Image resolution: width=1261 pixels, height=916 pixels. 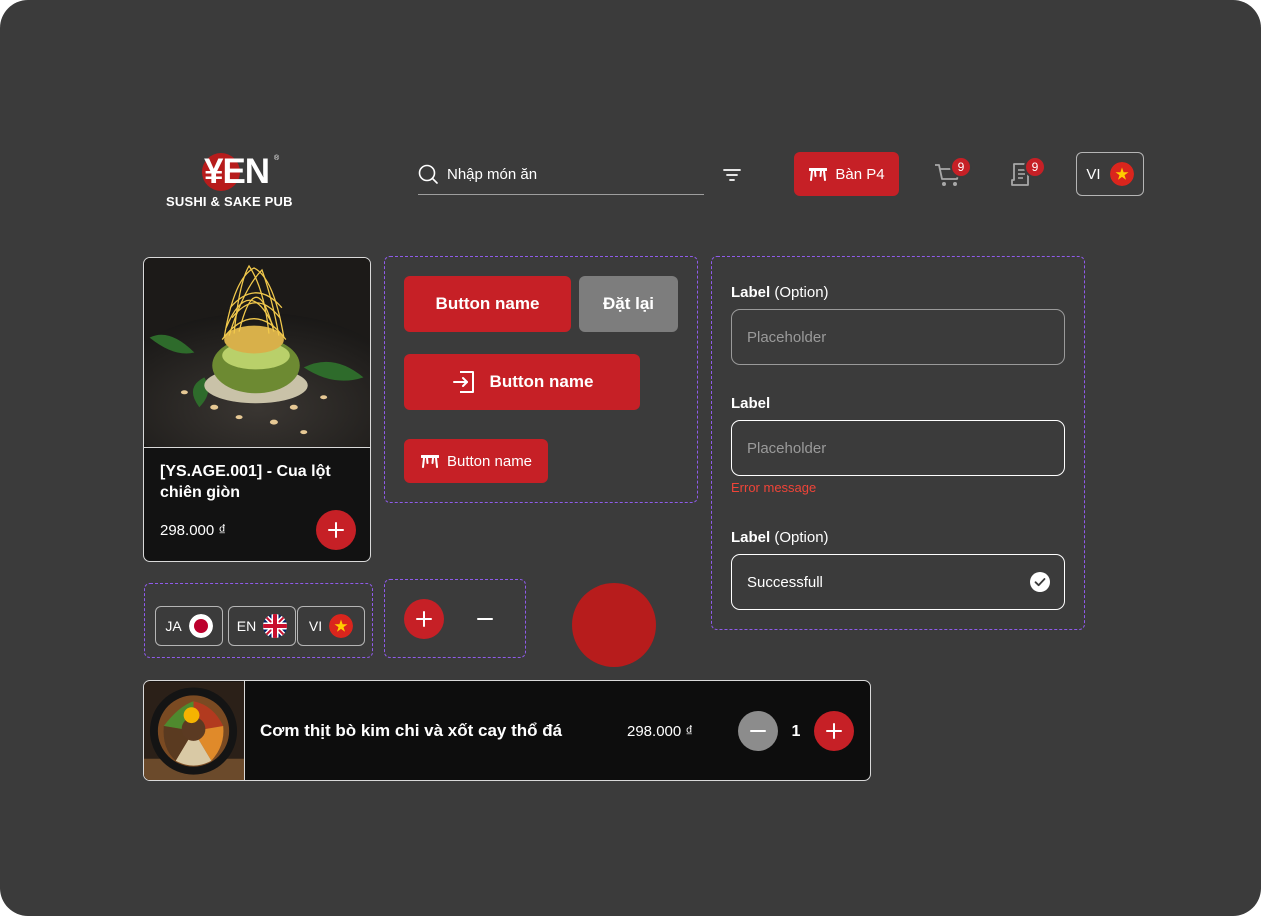 I want to click on japan-flag-icon, so click(x=200, y=626).